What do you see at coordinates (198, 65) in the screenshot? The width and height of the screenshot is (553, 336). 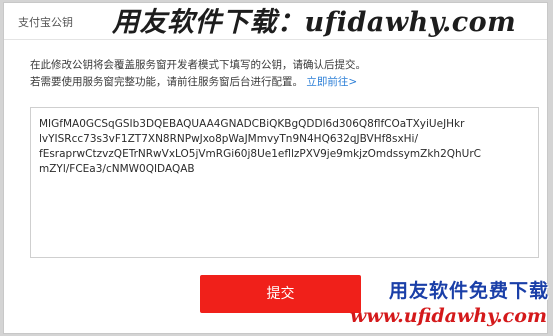 I see `description-line-1: 在此修改公钥将会覆盖服务窗开发者模式下填写的公钥，请确认后提交。` at bounding box center [198, 65].